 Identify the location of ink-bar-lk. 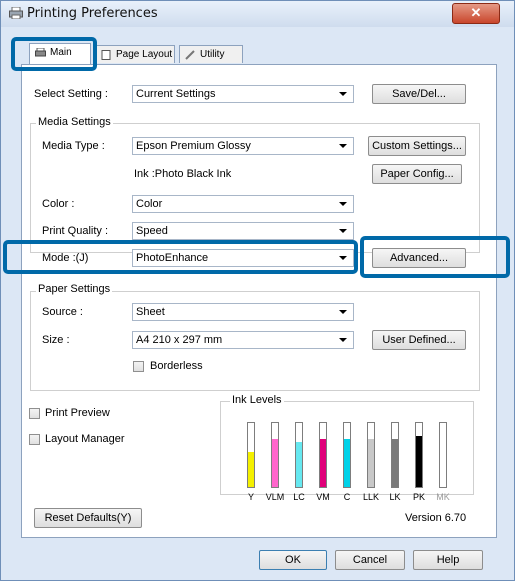
(395, 455).